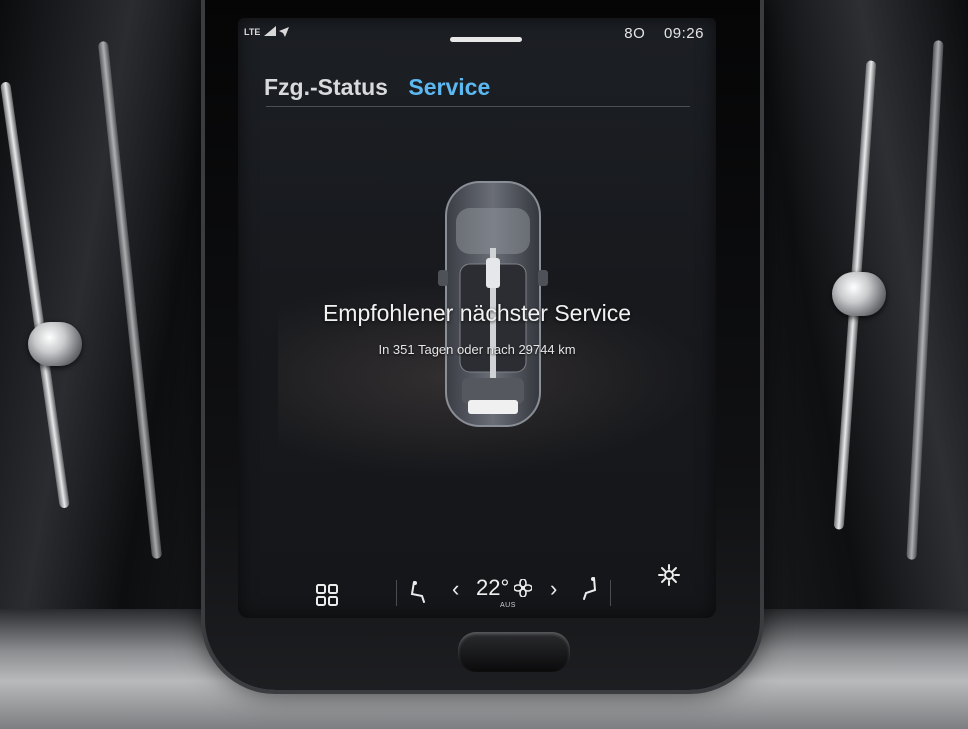 The image size is (968, 729). I want to click on tab-bar: Fzg.-Status Service, so click(385, 87).